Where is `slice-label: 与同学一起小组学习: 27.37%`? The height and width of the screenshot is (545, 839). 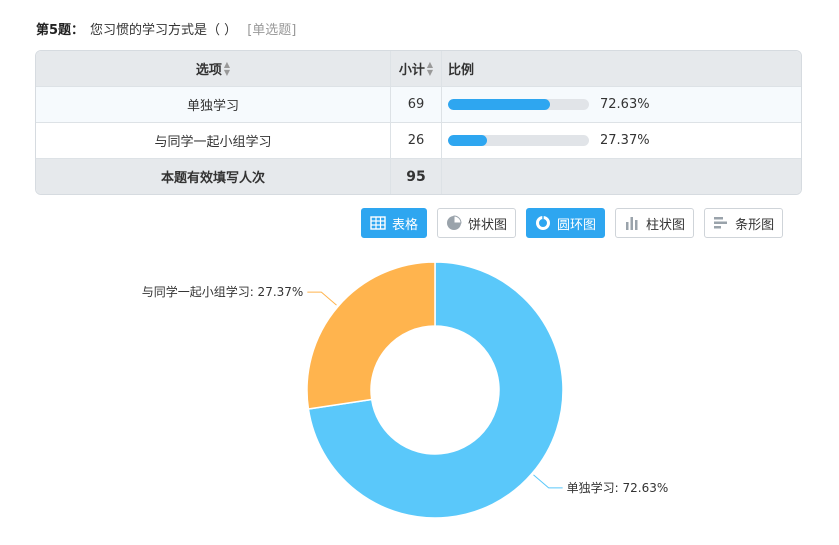
slice-label: 与同学一起小组学习: 27.37% is located at coordinates (223, 291).